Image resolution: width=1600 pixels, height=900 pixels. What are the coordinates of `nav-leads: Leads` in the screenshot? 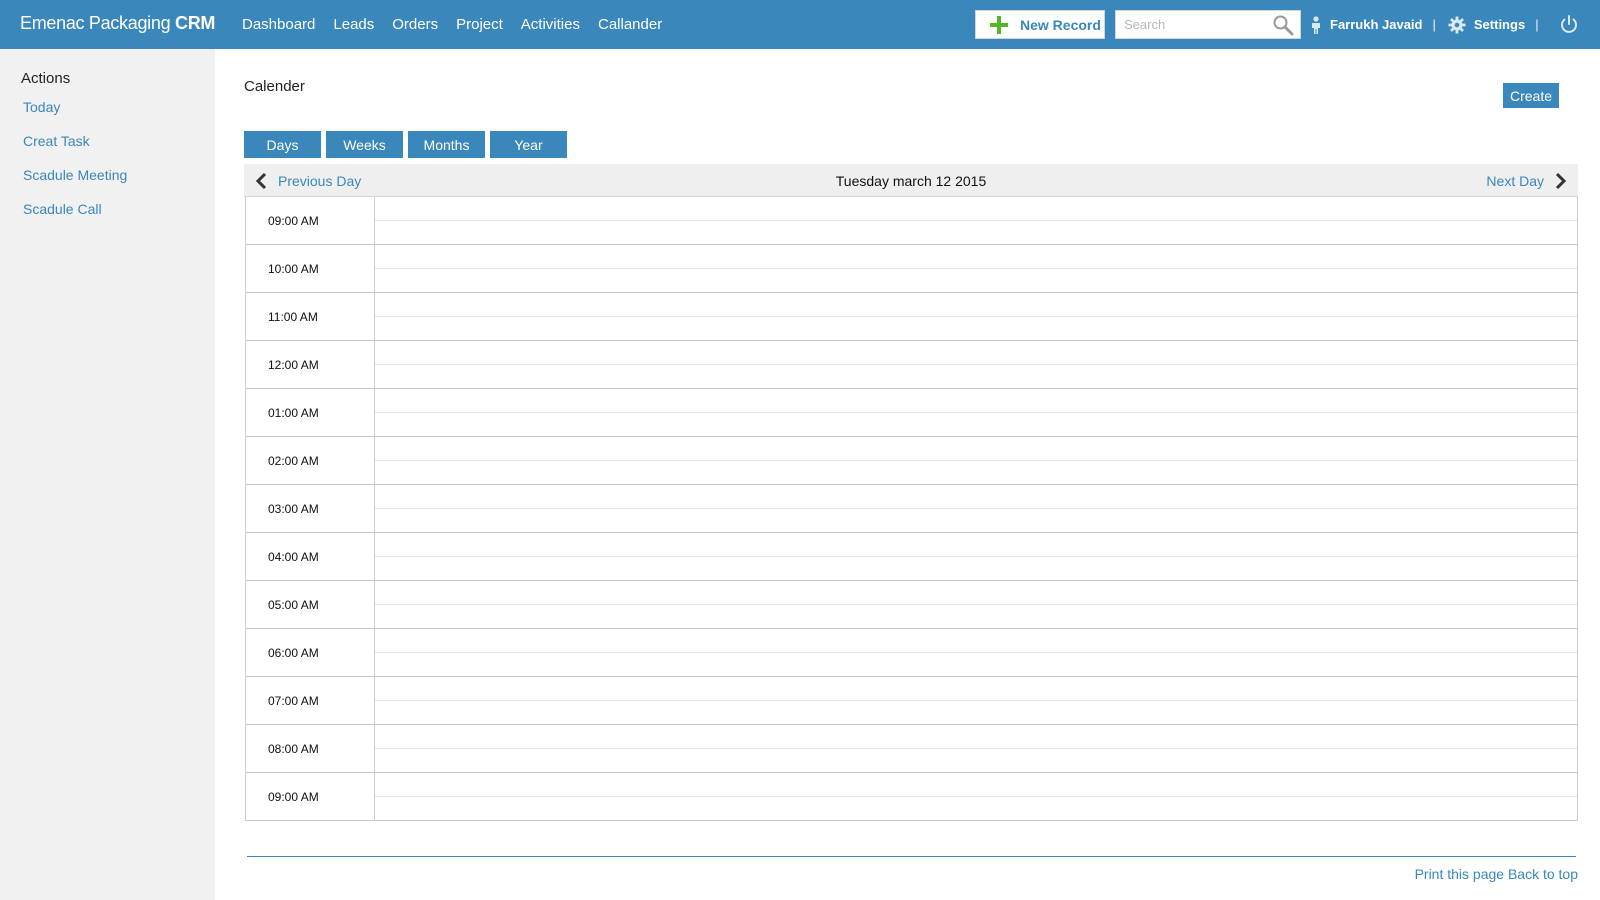 It's located at (353, 24).